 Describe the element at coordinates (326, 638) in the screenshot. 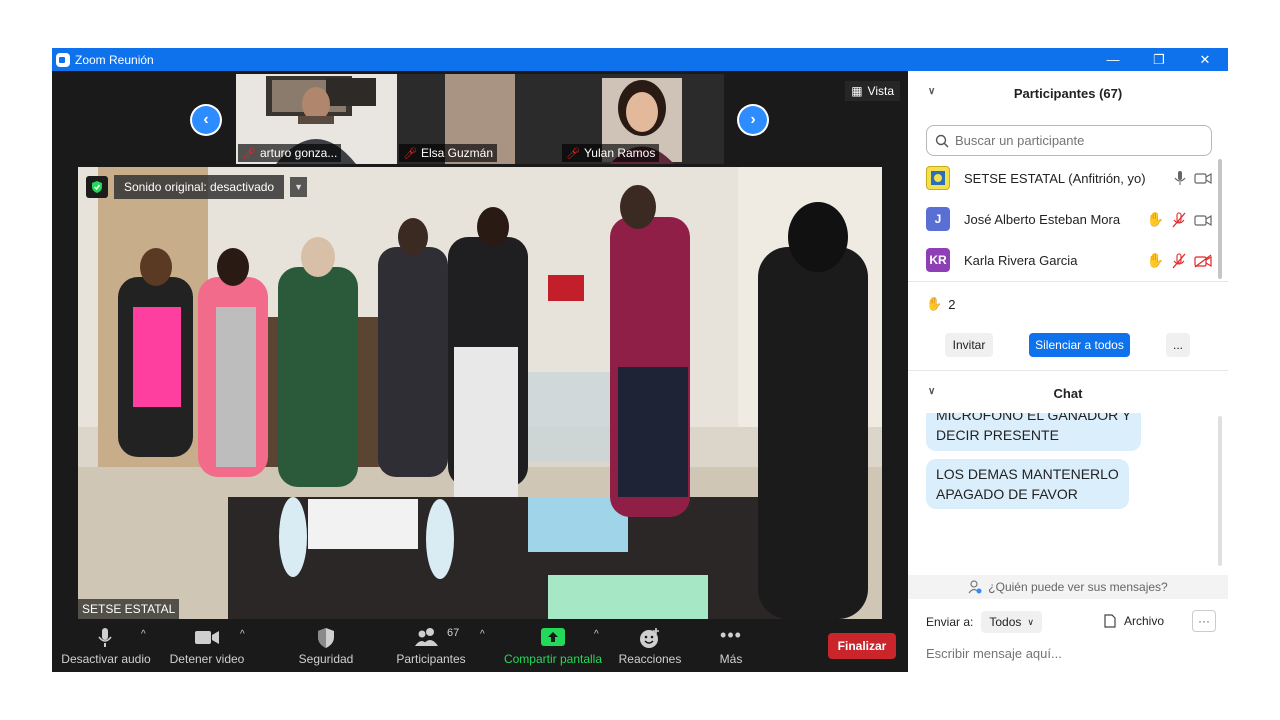

I see `shield-icon` at that location.